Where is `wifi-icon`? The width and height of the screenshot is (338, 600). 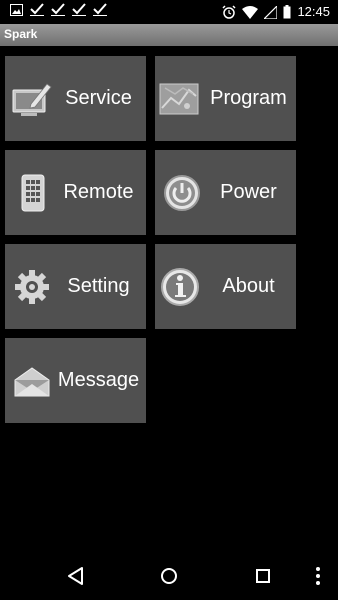
wifi-icon is located at coordinates (250, 12).